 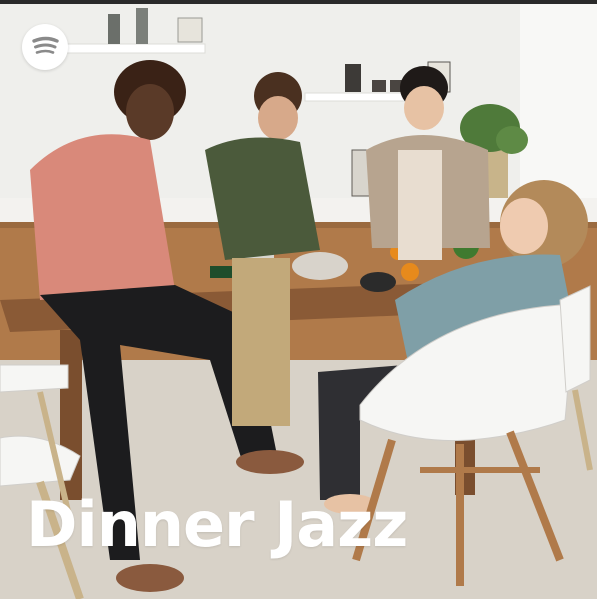 What do you see at coordinates (217, 524) in the screenshot?
I see `playlist-title: Dinner Jazz` at bounding box center [217, 524].